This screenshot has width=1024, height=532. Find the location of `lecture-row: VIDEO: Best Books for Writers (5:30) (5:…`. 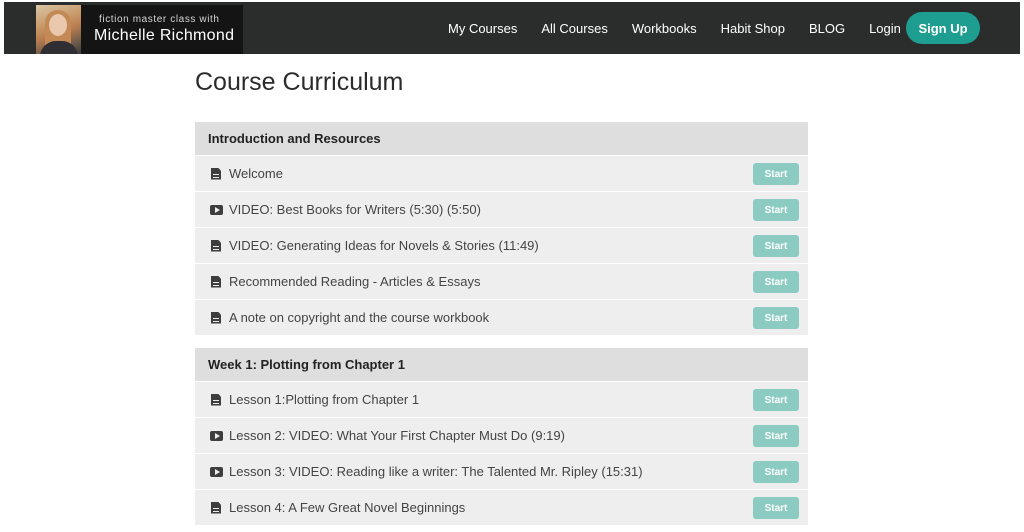

lecture-row: VIDEO: Best Books for Writers (5:30) (5:… is located at coordinates (501, 209).